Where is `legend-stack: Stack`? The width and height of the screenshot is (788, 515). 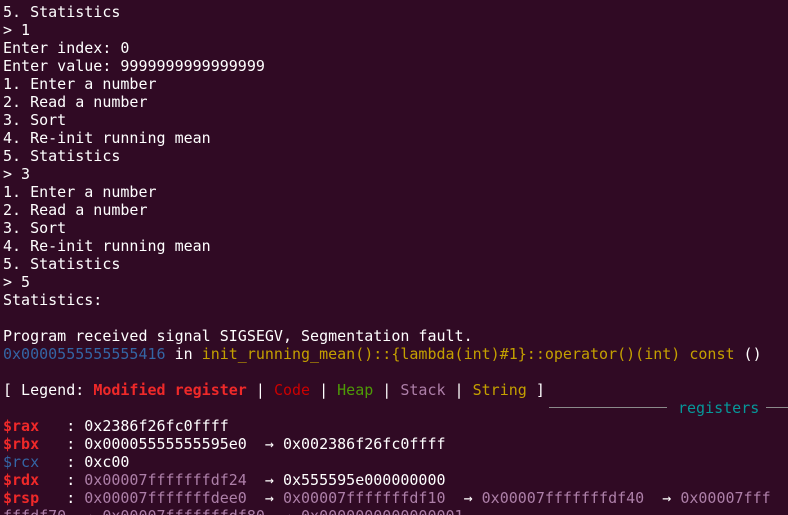
legend-stack: Stack is located at coordinates (423, 390).